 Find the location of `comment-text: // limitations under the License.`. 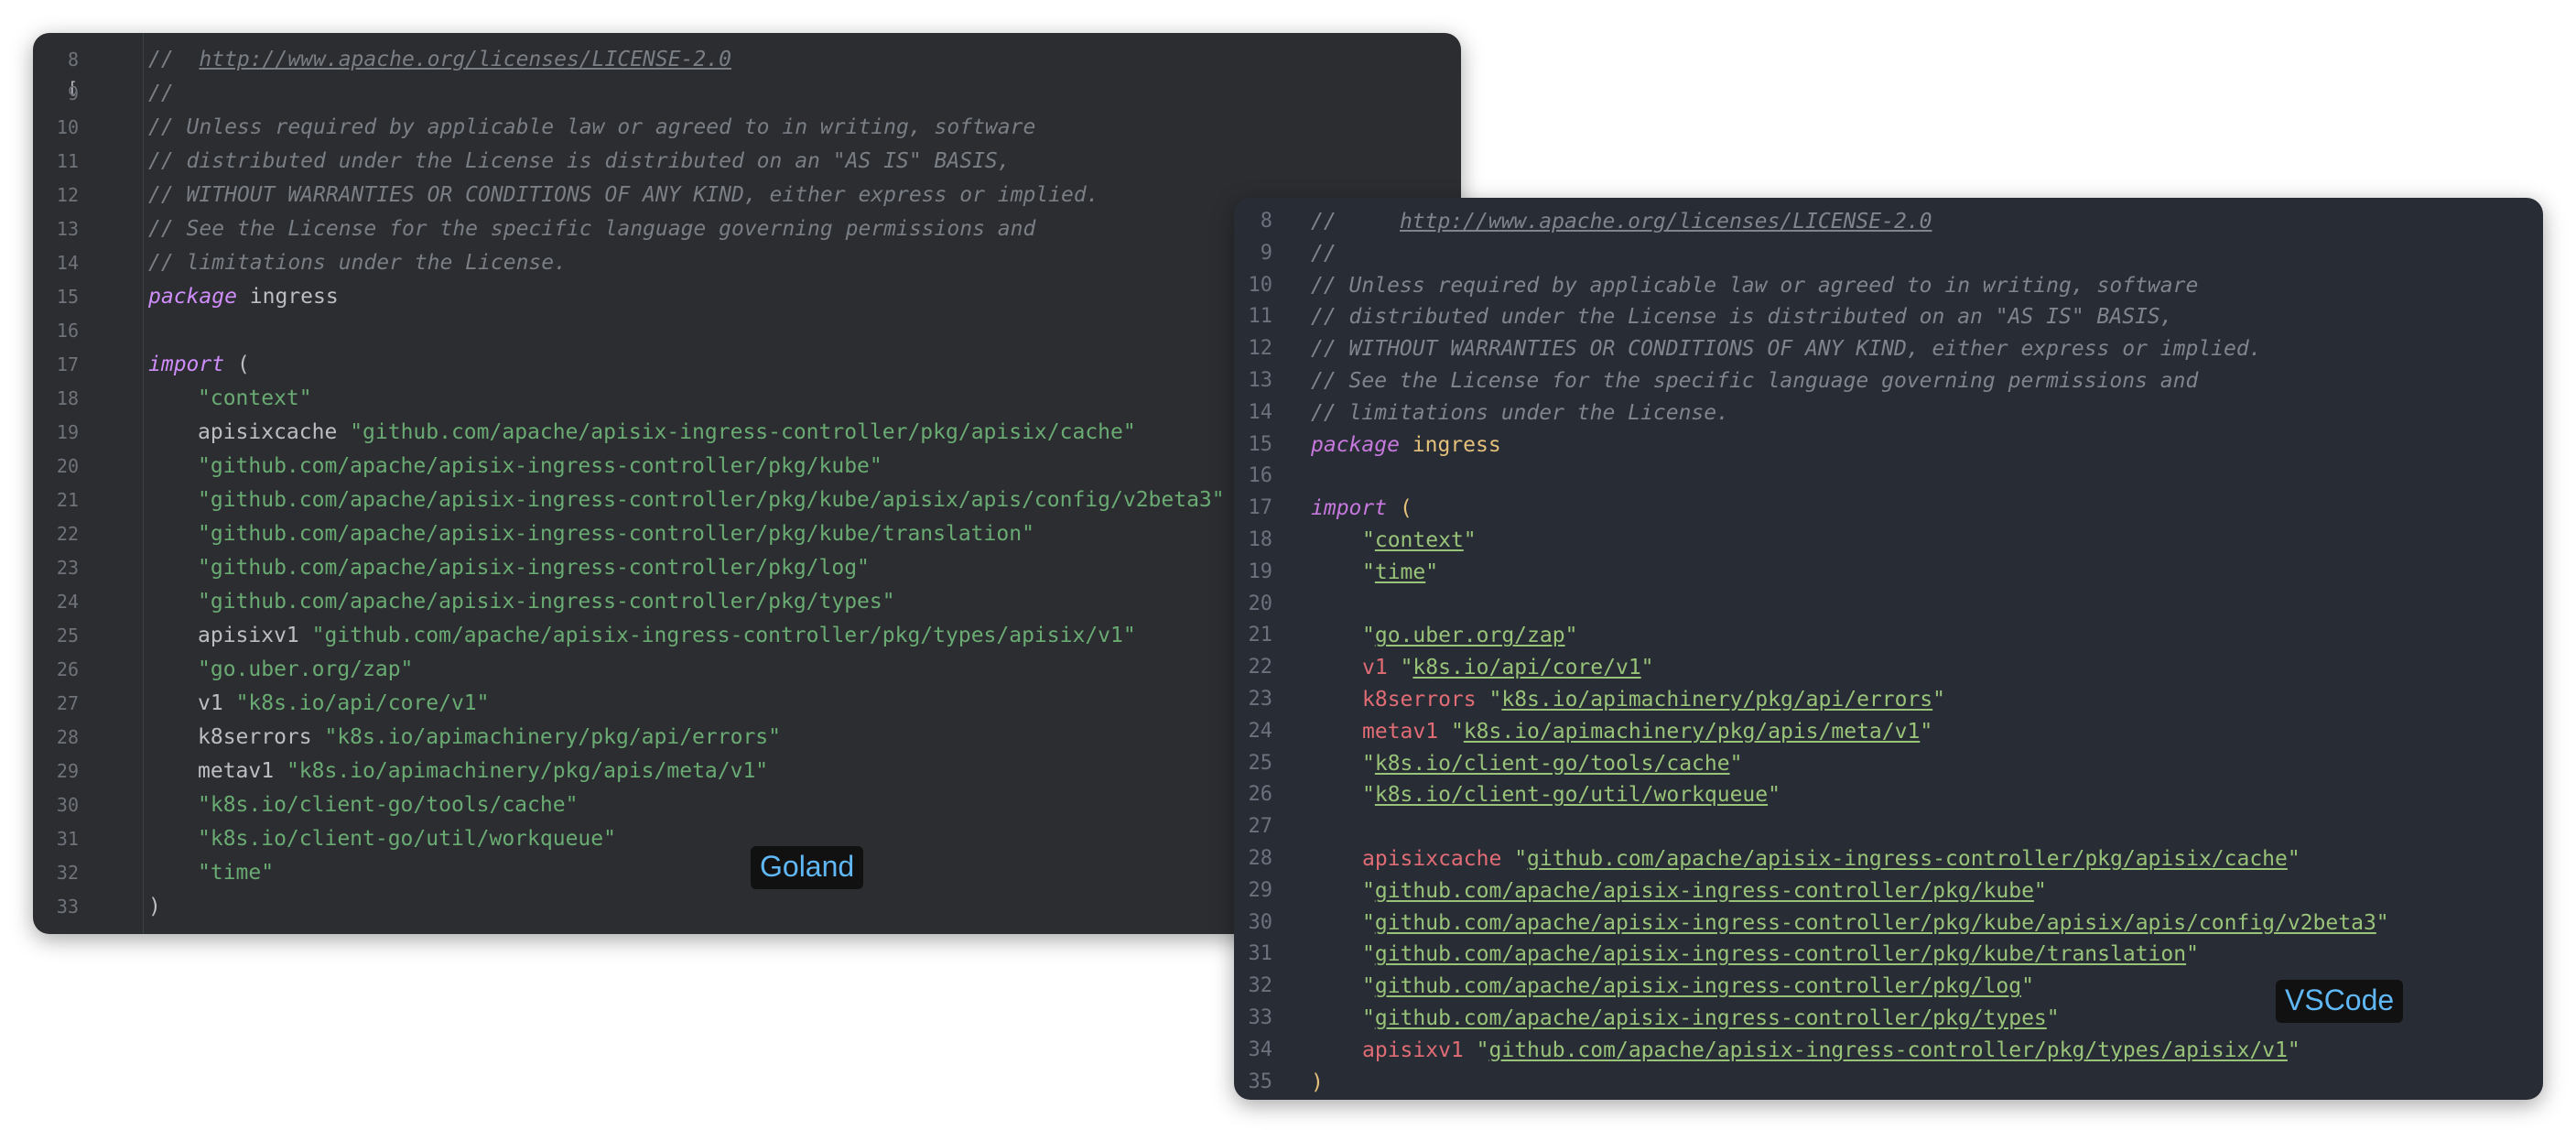

comment-text: // limitations under the License. is located at coordinates (358, 263).